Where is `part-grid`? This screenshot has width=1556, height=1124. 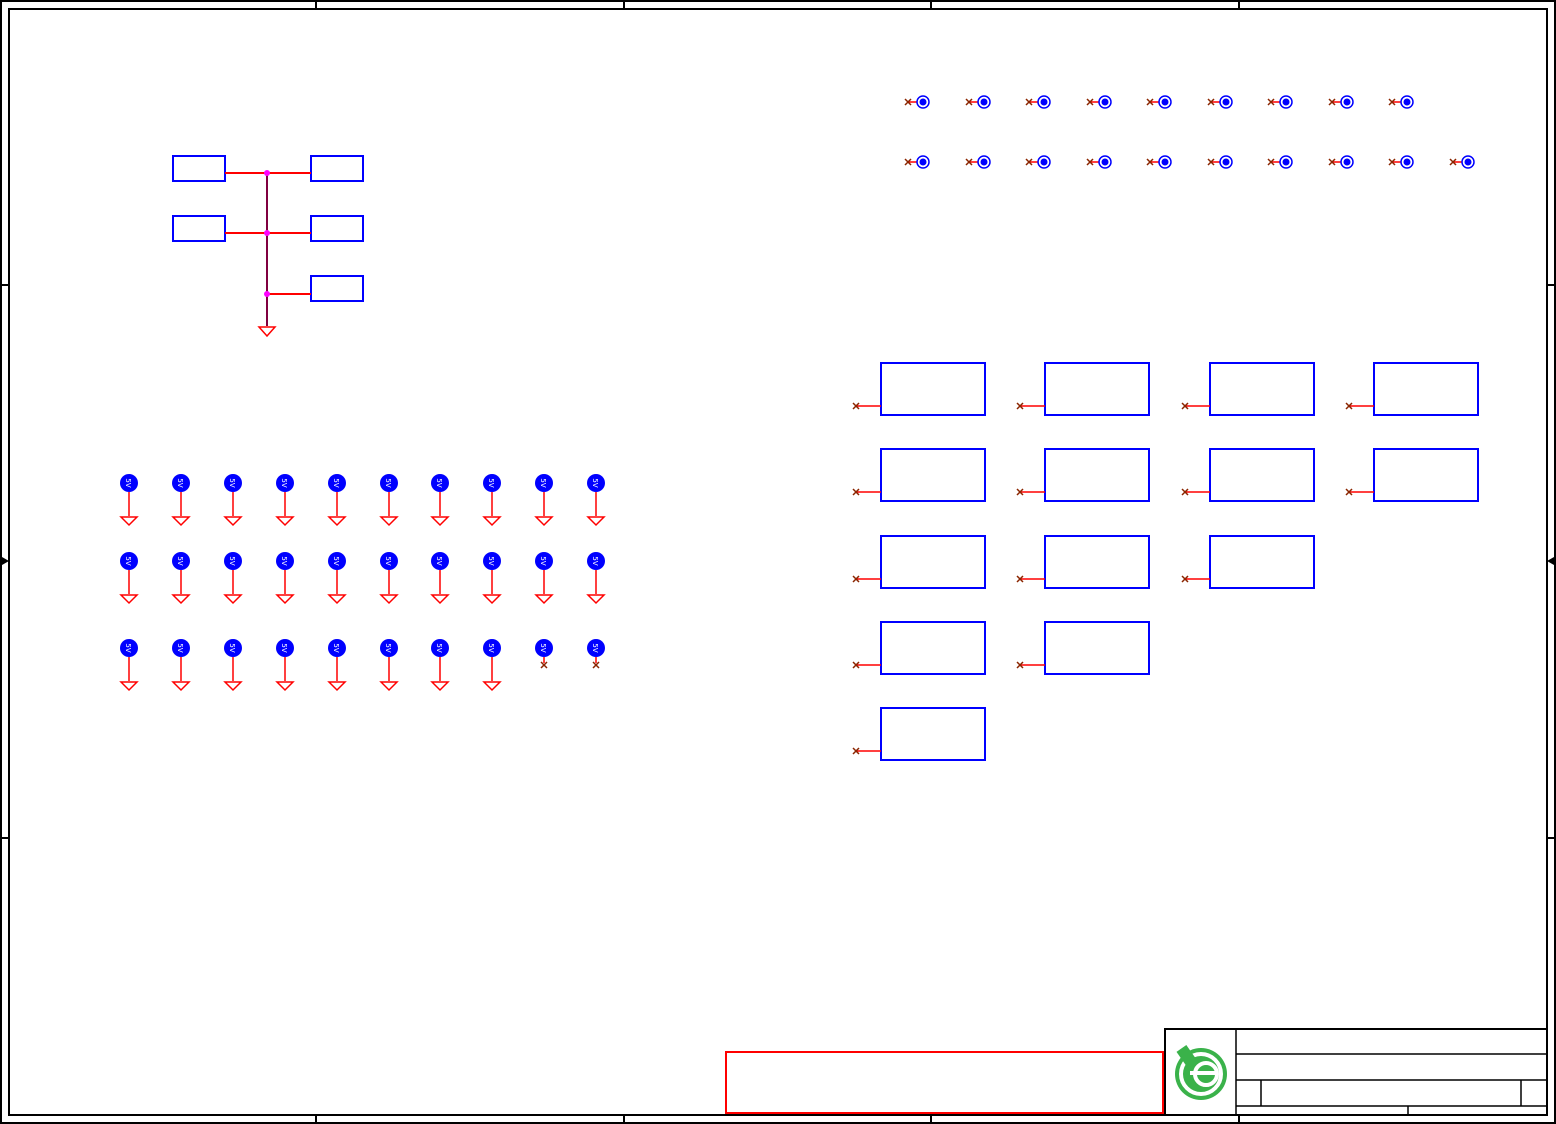 part-grid is located at coordinates (1165, 561).